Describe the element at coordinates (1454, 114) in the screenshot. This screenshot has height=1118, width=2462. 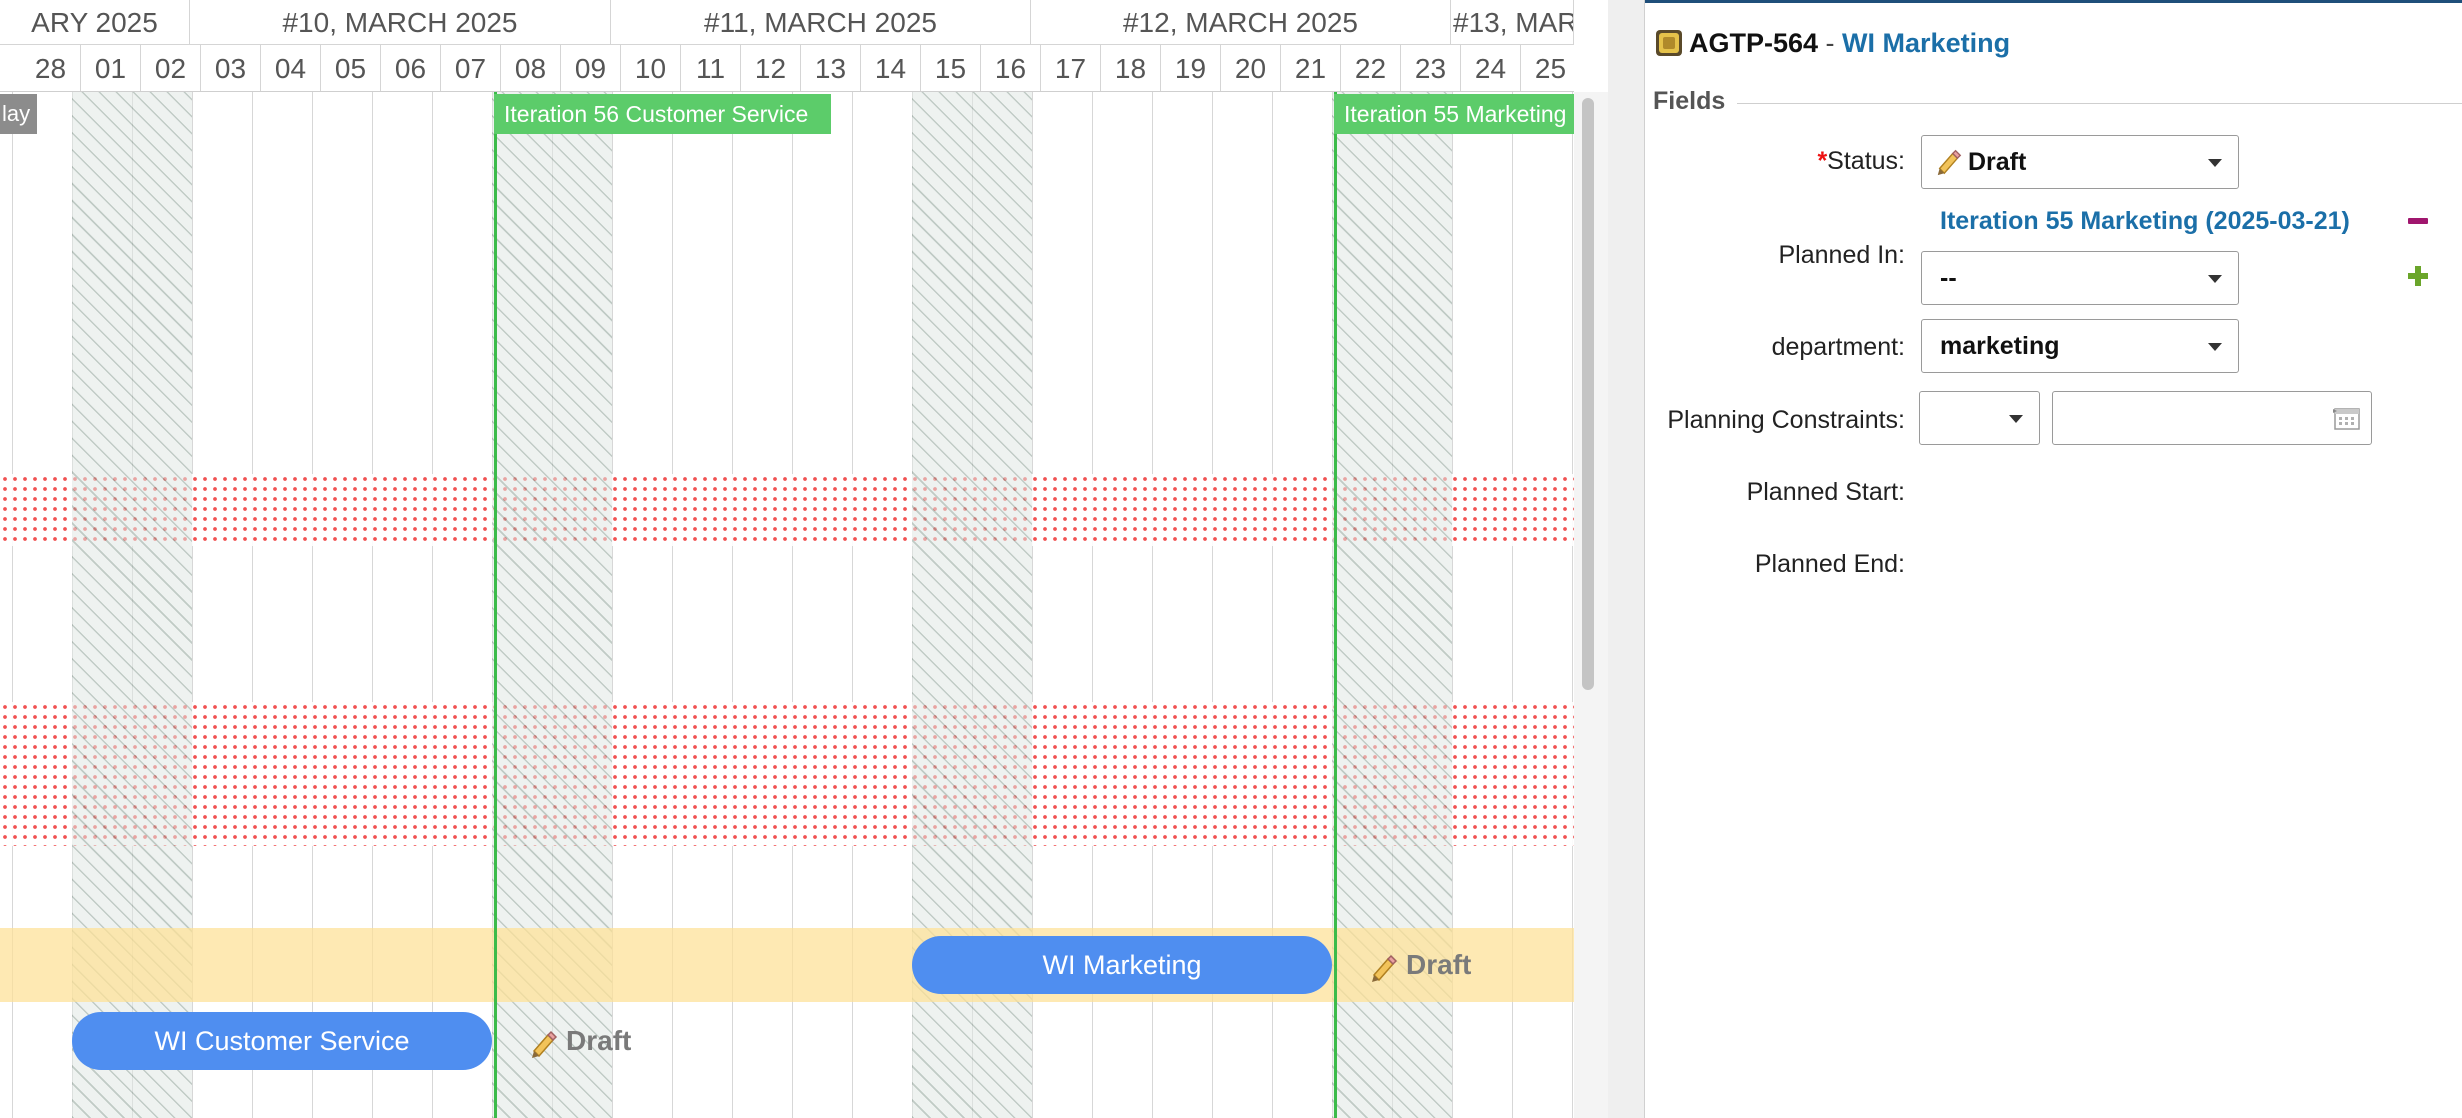
I see `iteration-bar: Iteration 55 Marketing` at that location.